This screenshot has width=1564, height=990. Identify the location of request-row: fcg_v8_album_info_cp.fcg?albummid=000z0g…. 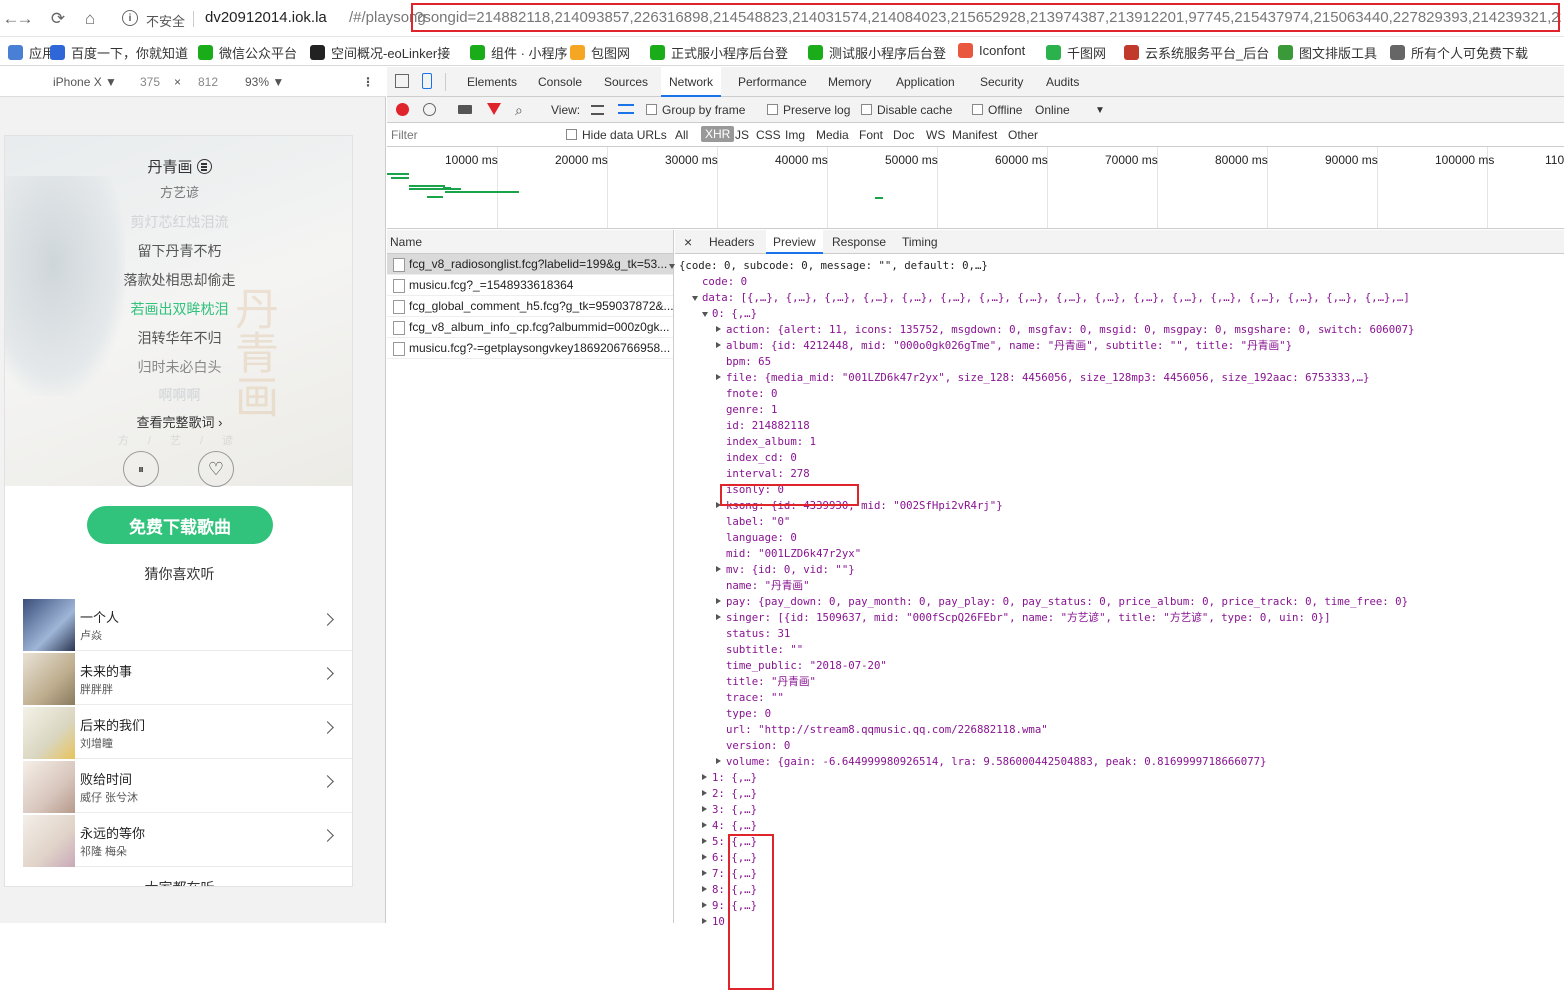
(530, 327).